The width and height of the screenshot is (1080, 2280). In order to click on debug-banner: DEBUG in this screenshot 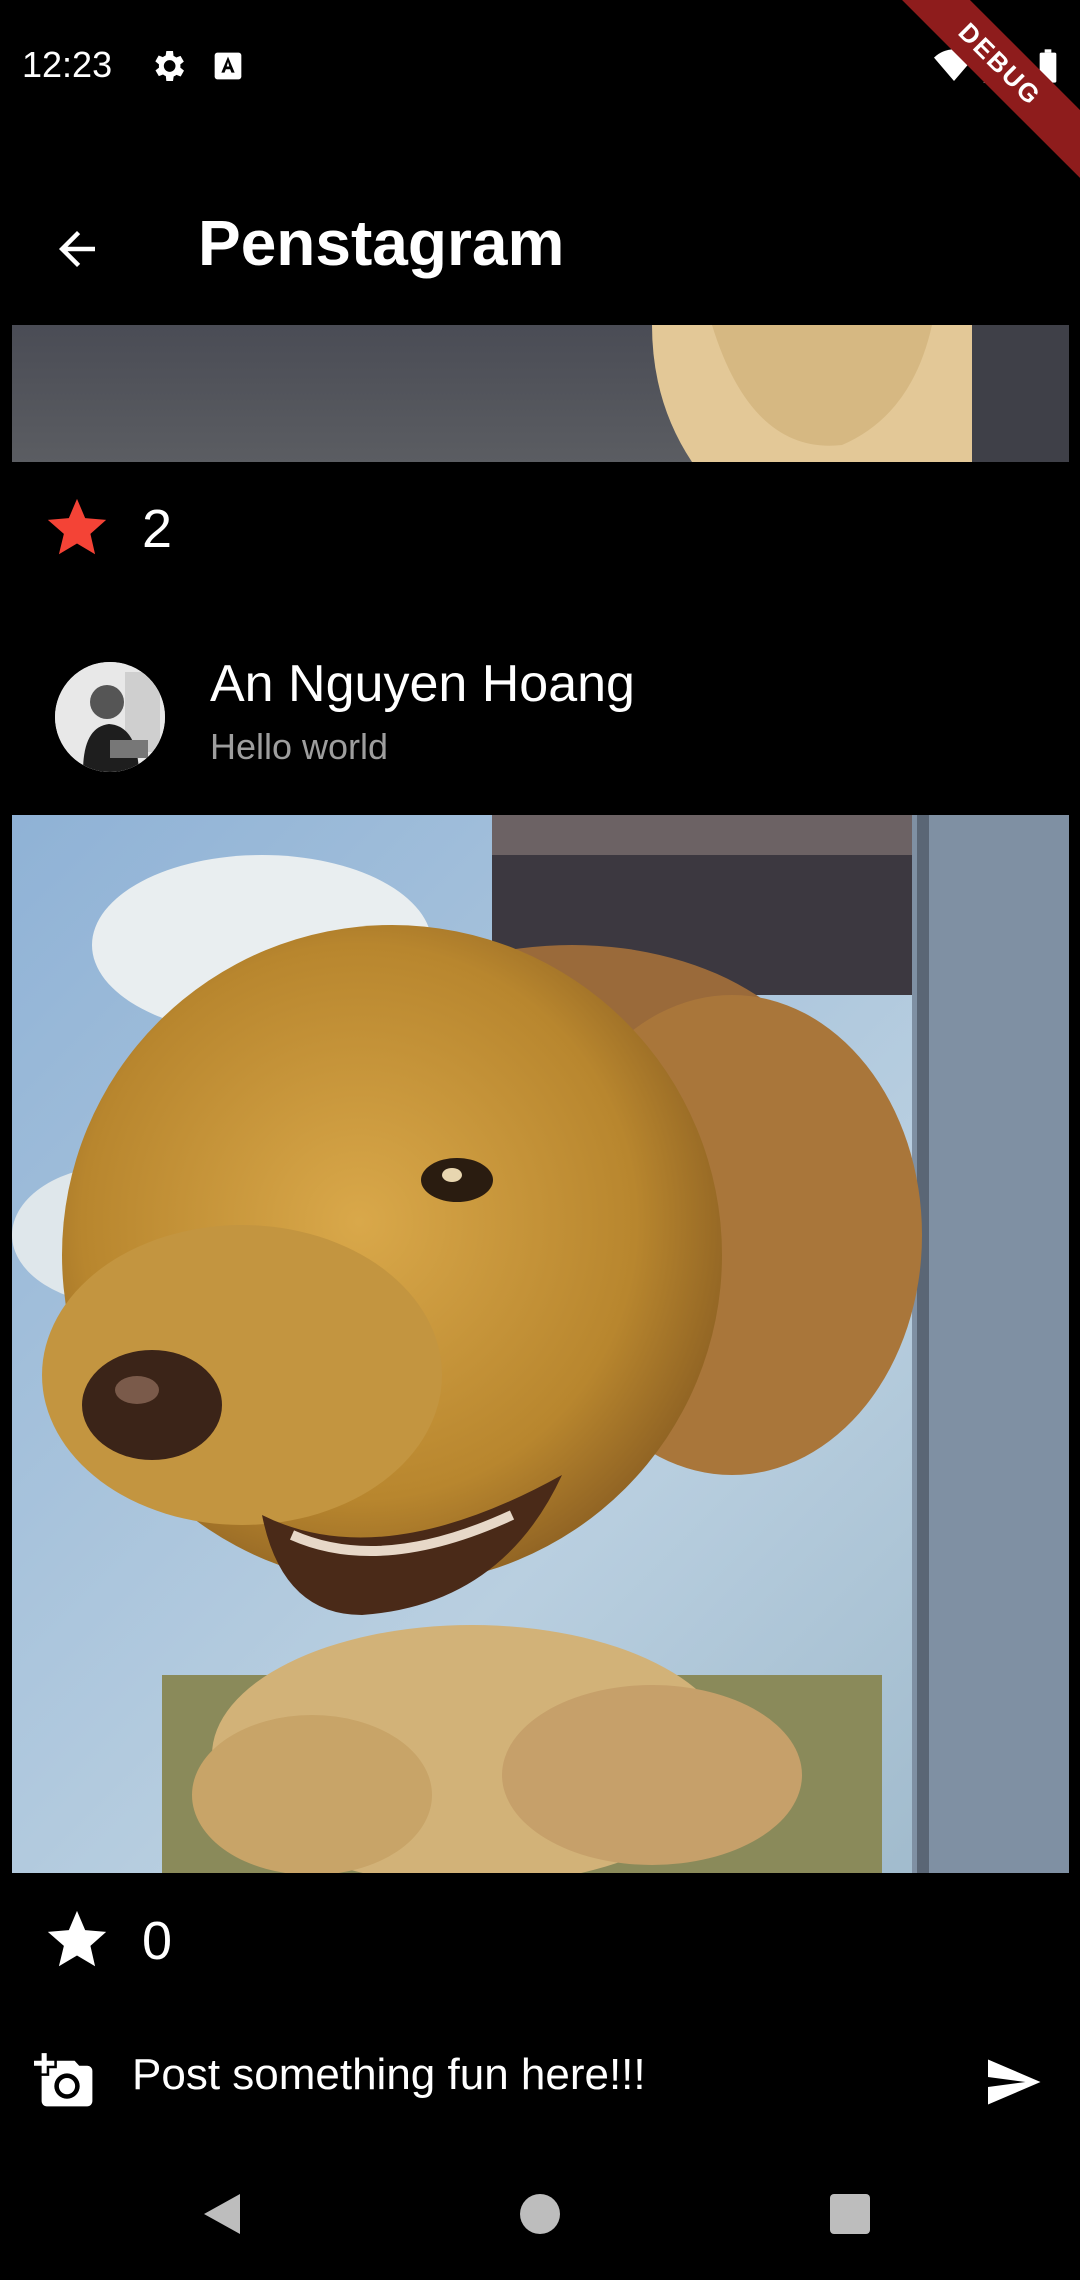, I will do `click(978, 94)`.